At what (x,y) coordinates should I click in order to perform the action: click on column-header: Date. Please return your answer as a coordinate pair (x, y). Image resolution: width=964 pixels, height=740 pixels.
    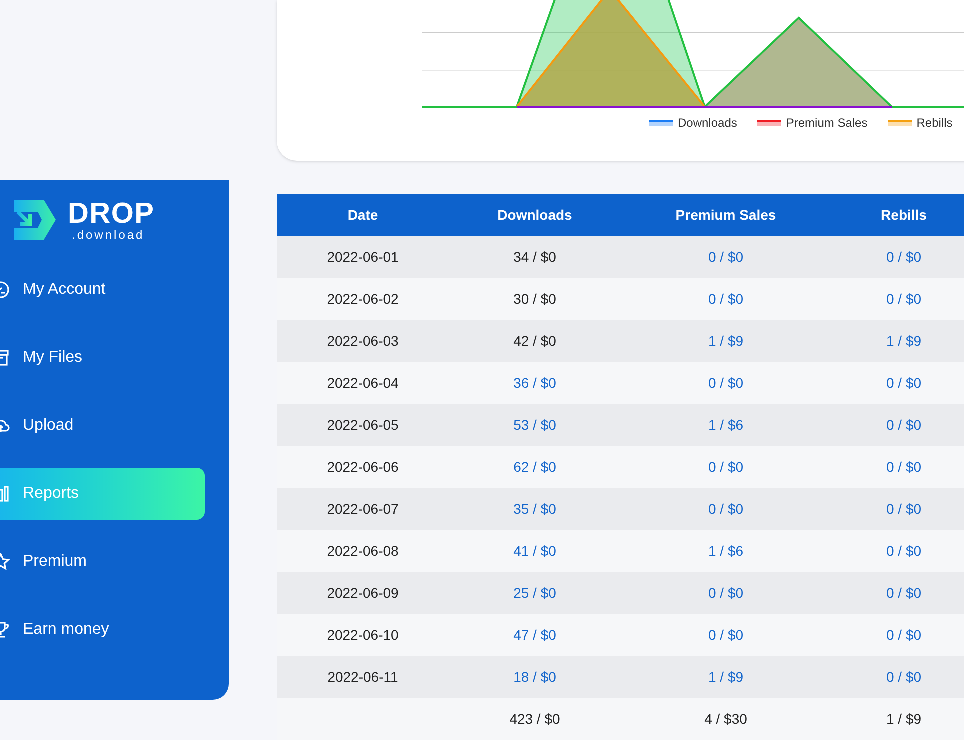
    Looking at the image, I should click on (363, 215).